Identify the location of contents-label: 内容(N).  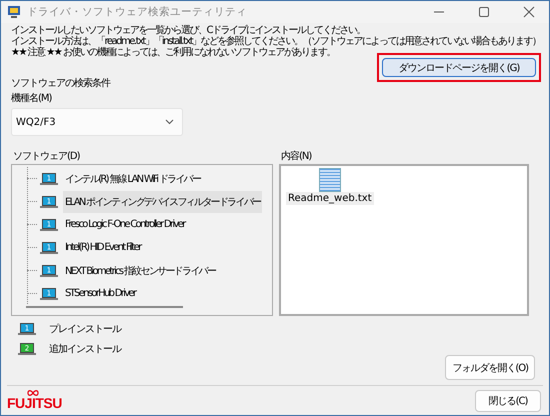
(296, 156).